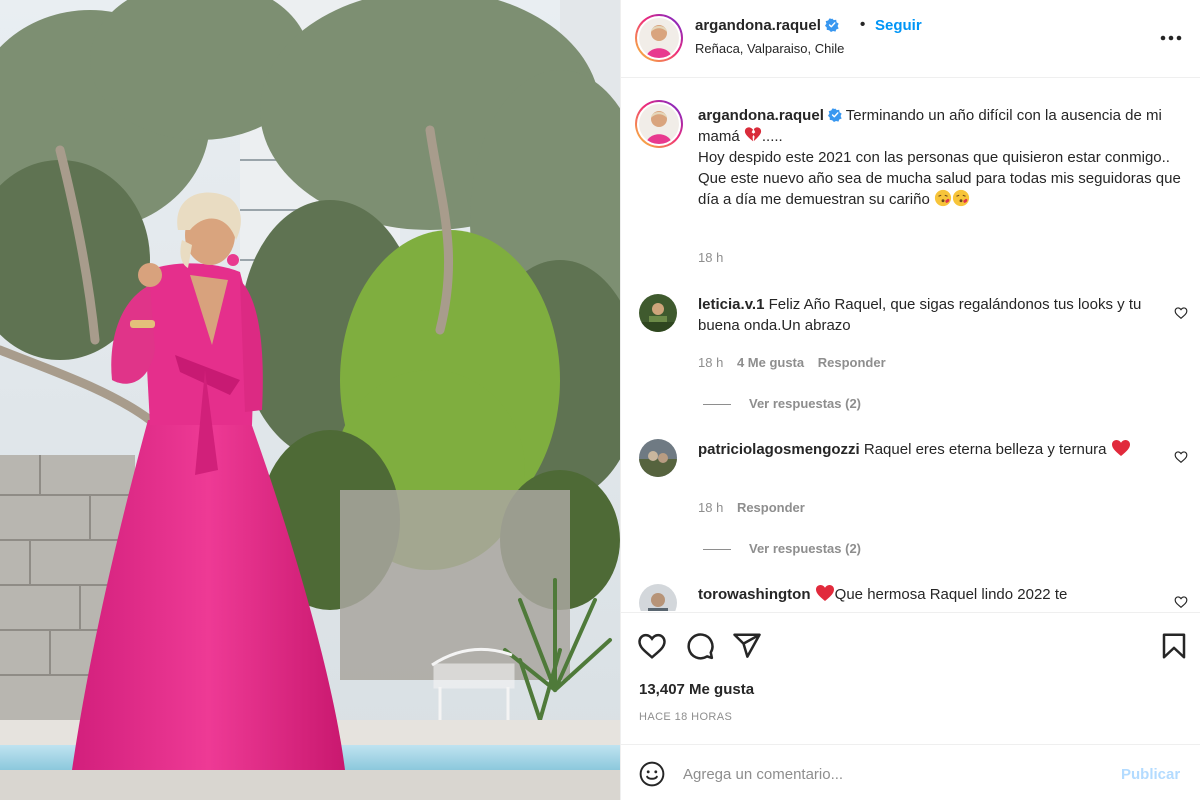  Describe the element at coordinates (910, 678) in the screenshot. I see `post-actions: 13,407 Me gusta HACE 18 HORAS` at that location.